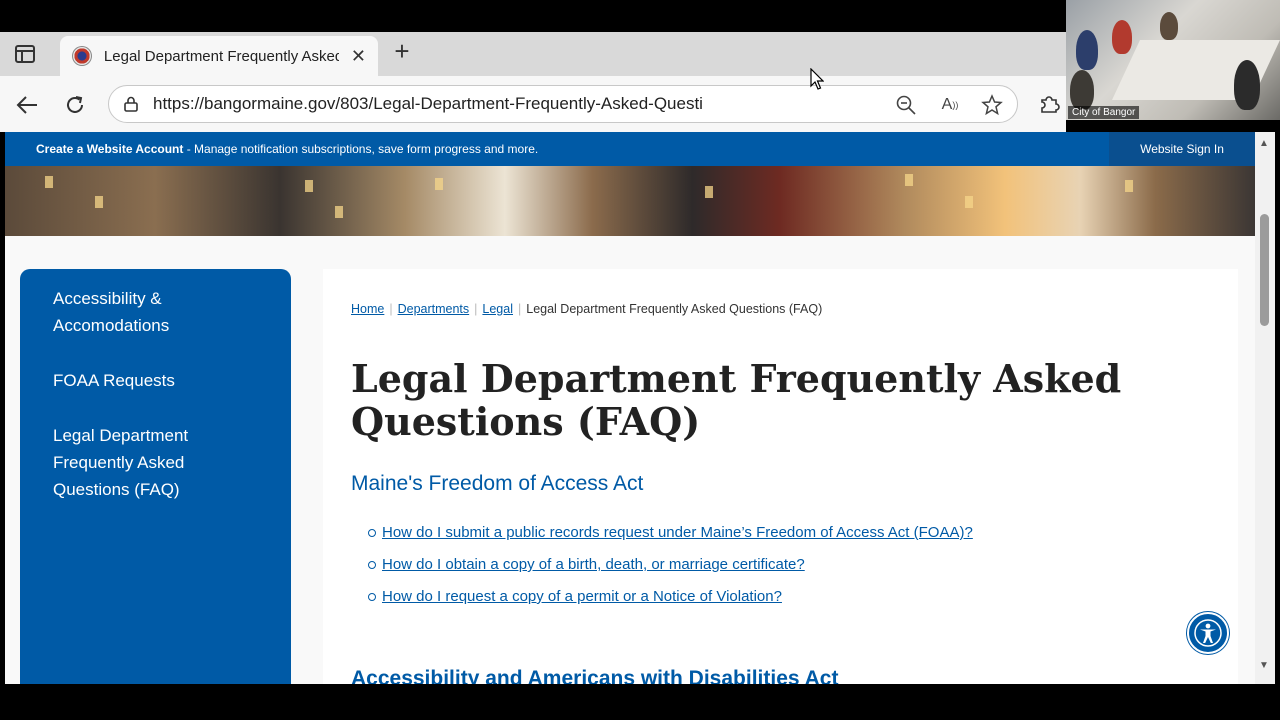 Image resolution: width=1280 pixels, height=720 pixels. I want to click on scroll-down-icon: ▼, so click(1264, 665).